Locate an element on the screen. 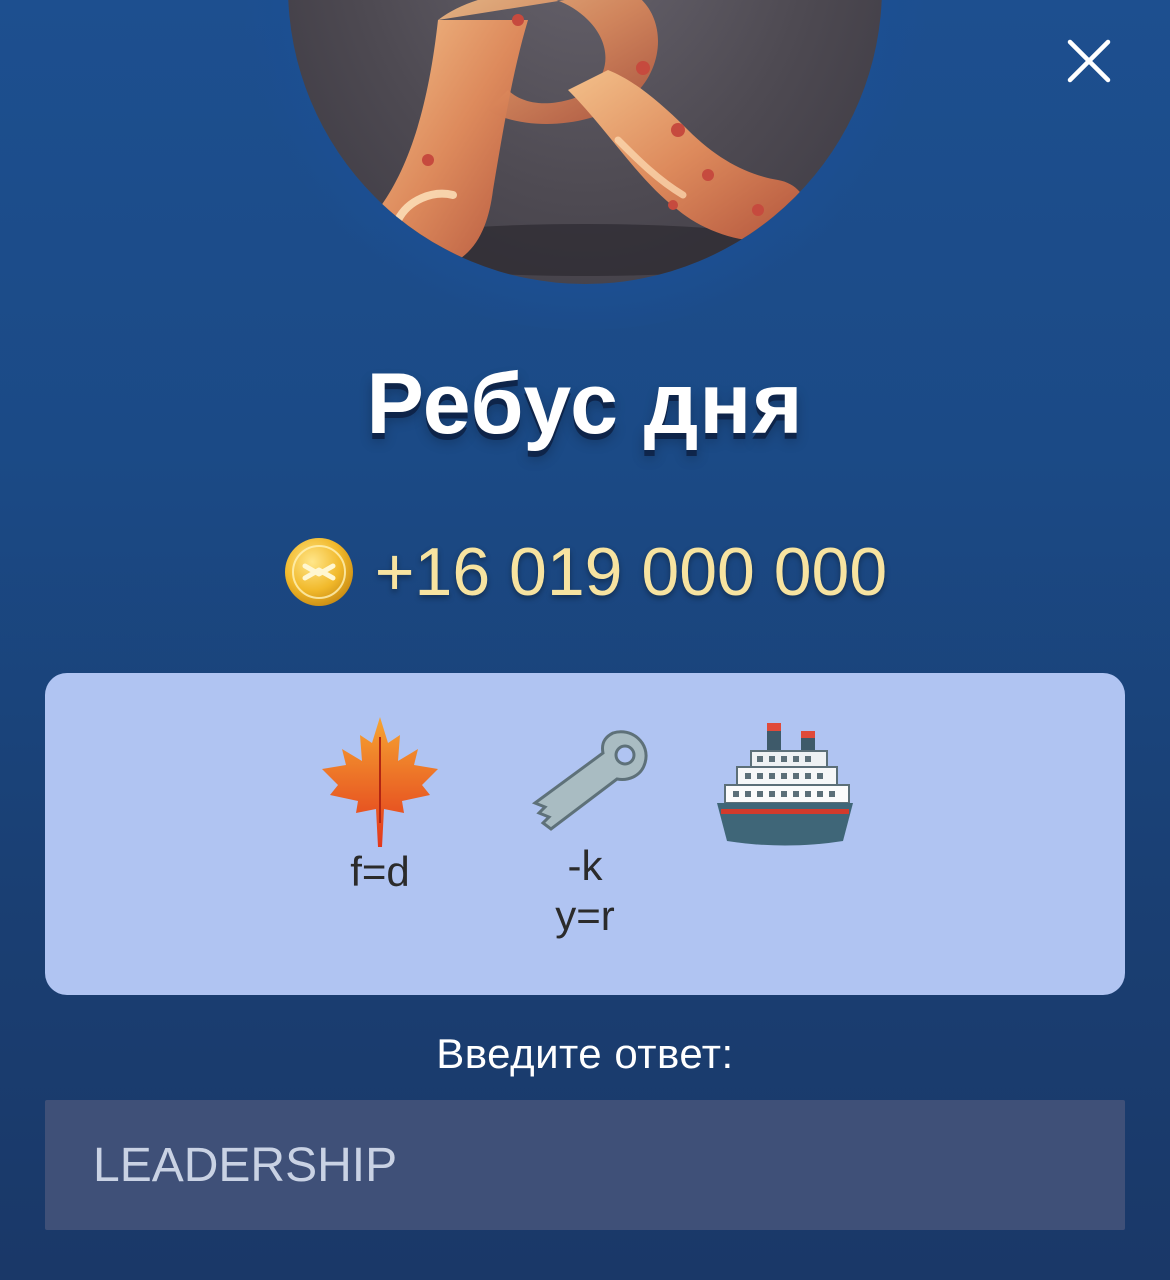 Image resolution: width=1170 pixels, height=1280 pixels. rebus-item-maple-leaf: f=d is located at coordinates (380, 805).